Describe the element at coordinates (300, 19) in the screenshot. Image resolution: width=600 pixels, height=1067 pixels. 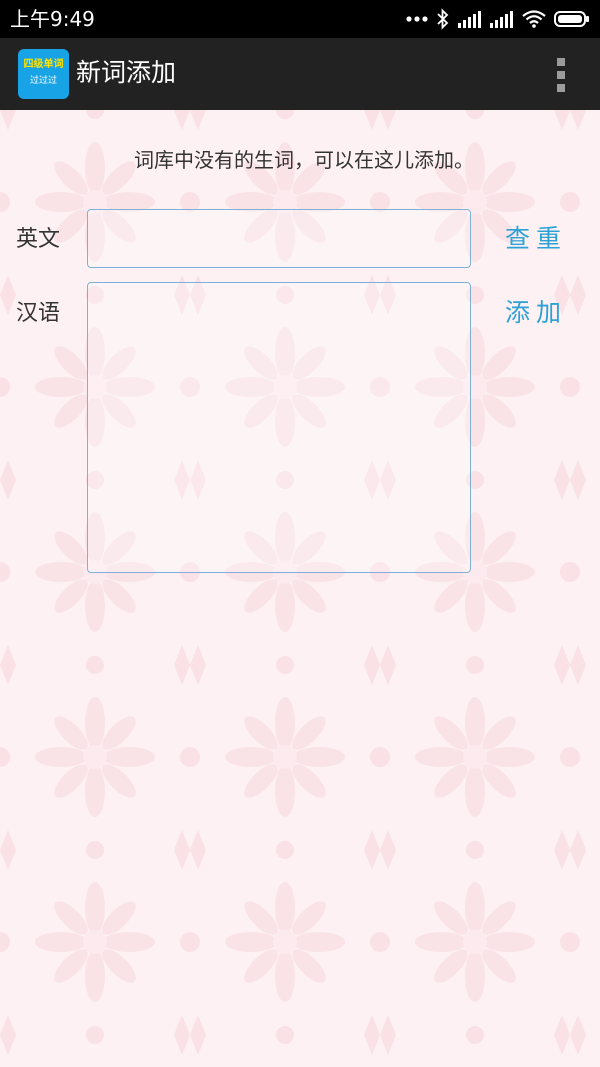
I see `status-bar: 上午9:49` at that location.